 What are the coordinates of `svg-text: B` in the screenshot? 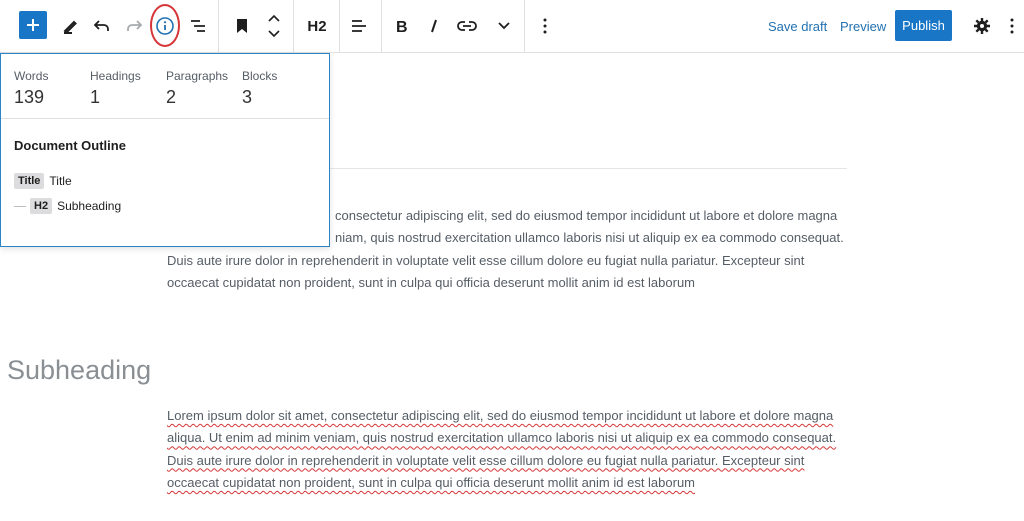 It's located at (402, 26).